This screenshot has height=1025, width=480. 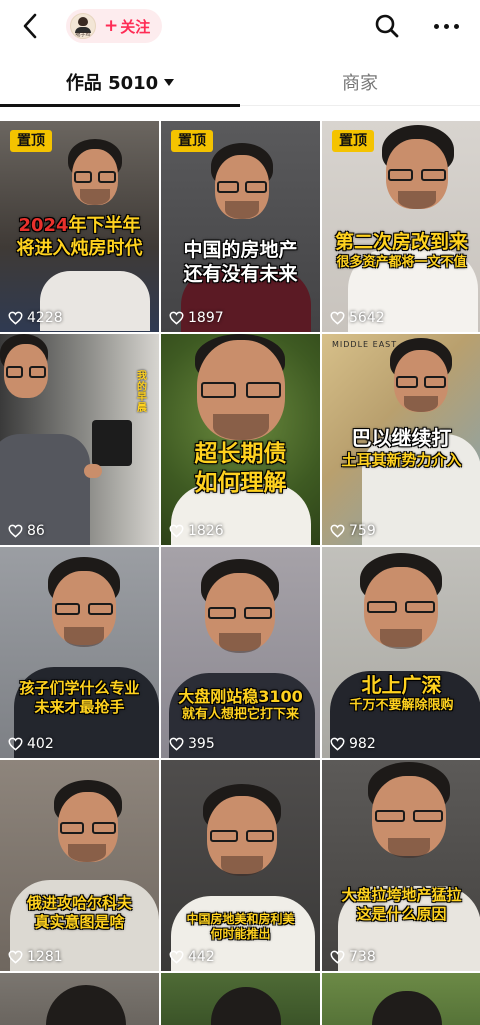 I want to click on follow-pill: 噶子鸡 + 关注, so click(x=114, y=26).